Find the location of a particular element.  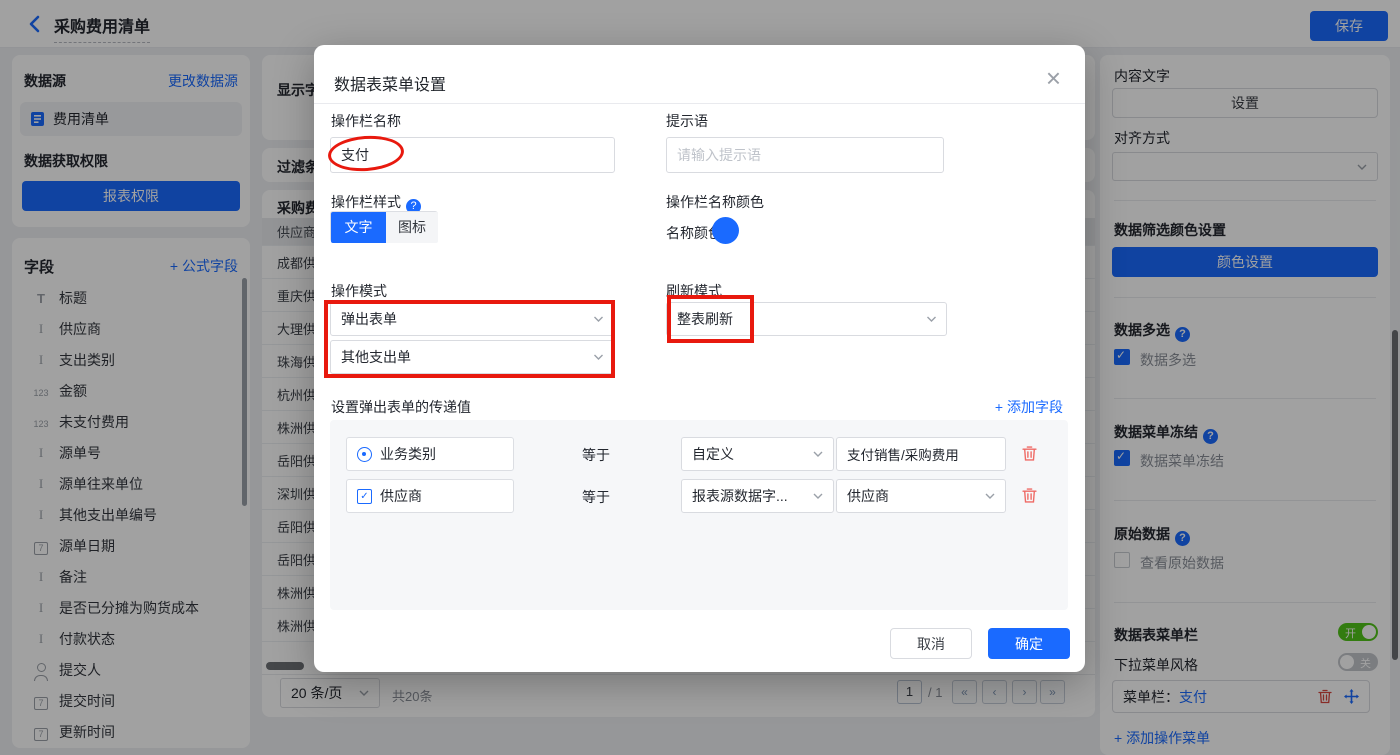

value-source-select: 自定义 is located at coordinates (757, 454).